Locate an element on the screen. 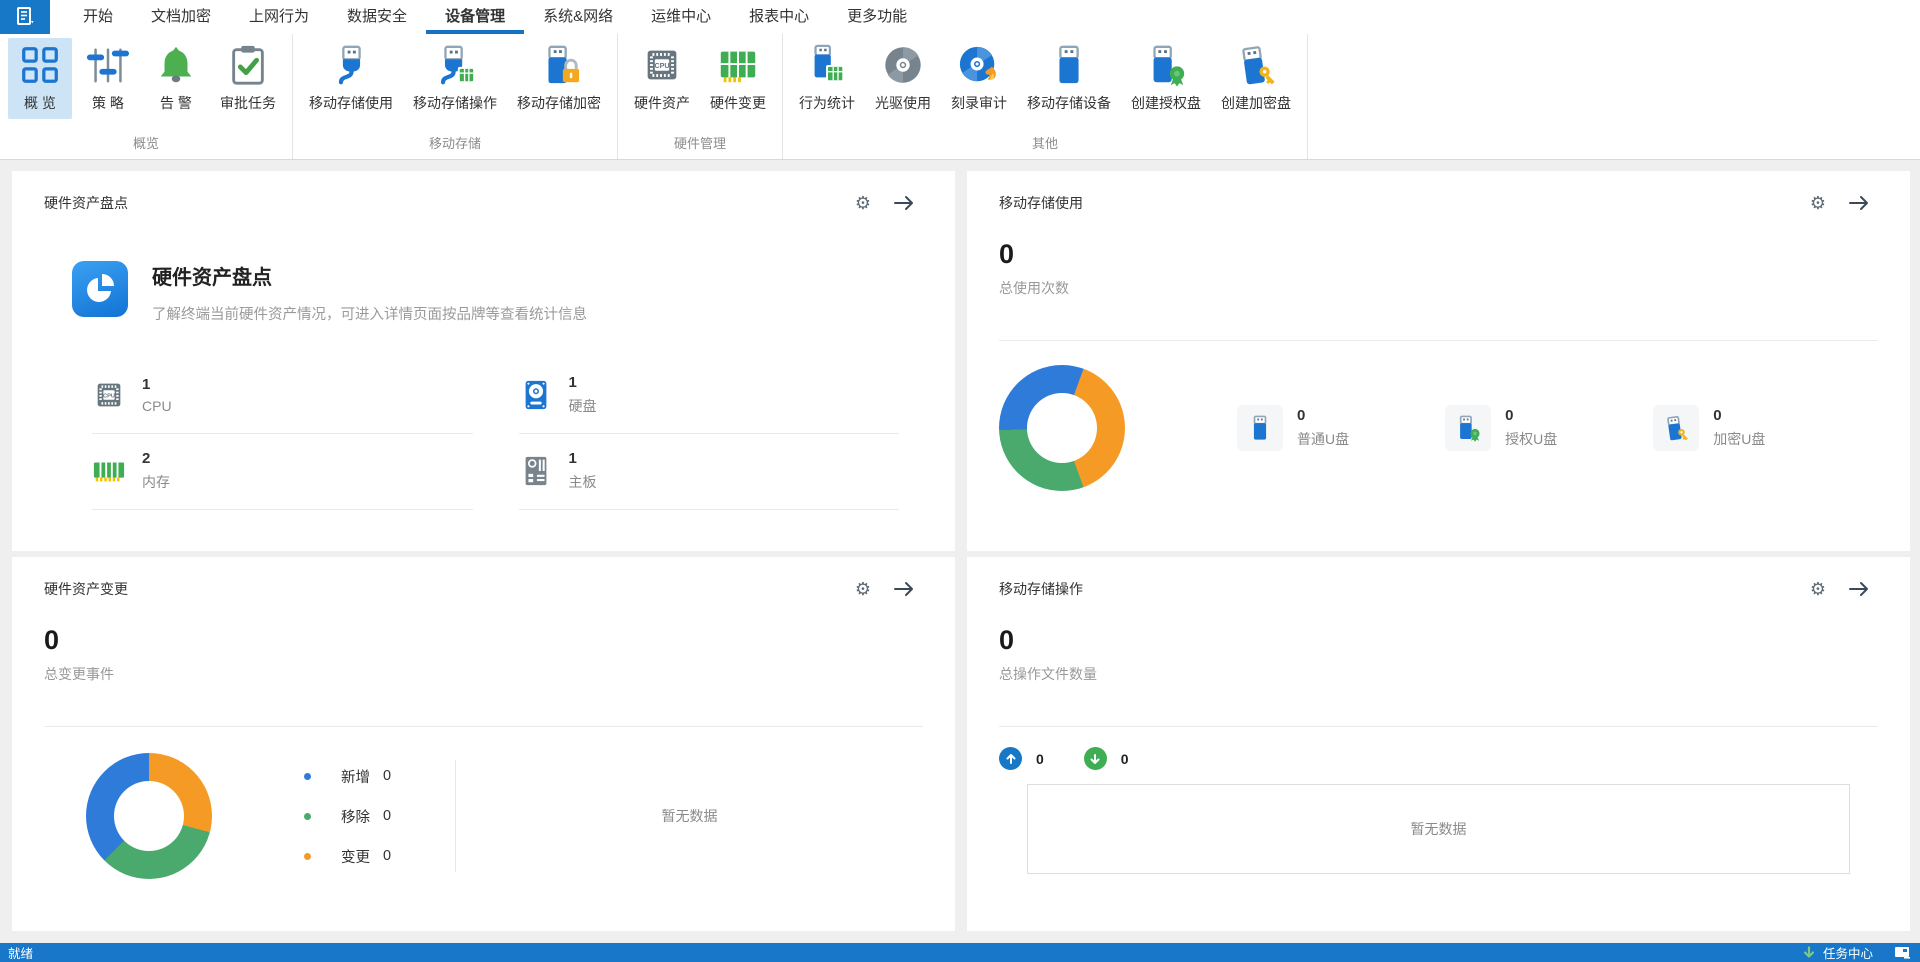  card-title: 移动存储使用 is located at coordinates (1041, 203).